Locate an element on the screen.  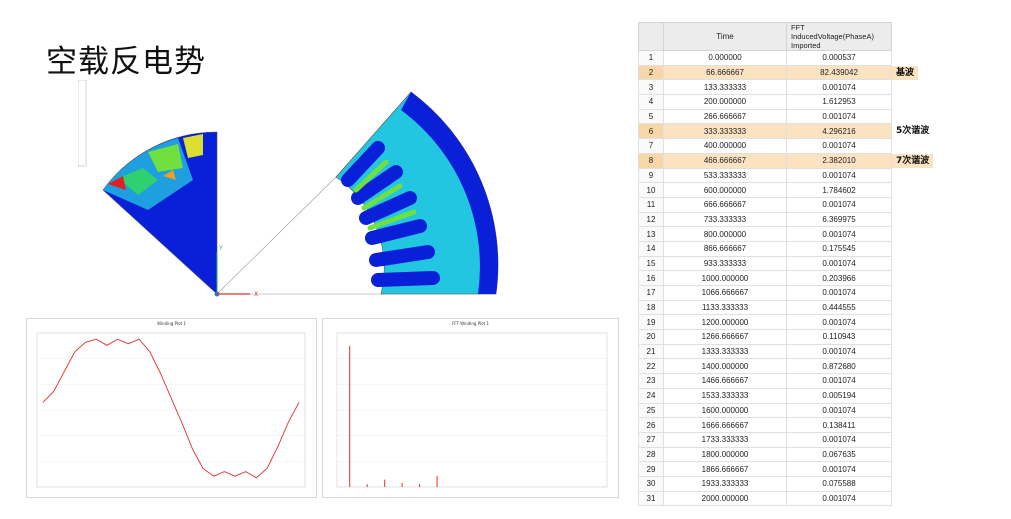
table-header-voltage: FFT InducedVoltage(PhaseA) Imported is located at coordinates (839, 36).